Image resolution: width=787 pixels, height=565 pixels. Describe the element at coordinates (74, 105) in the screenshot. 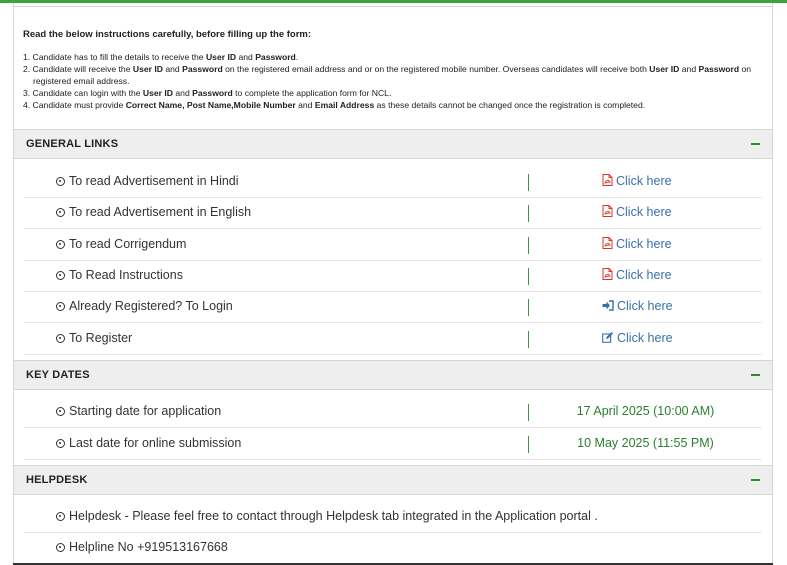

I see `instruction-text: 4. Candidate must provide` at that location.